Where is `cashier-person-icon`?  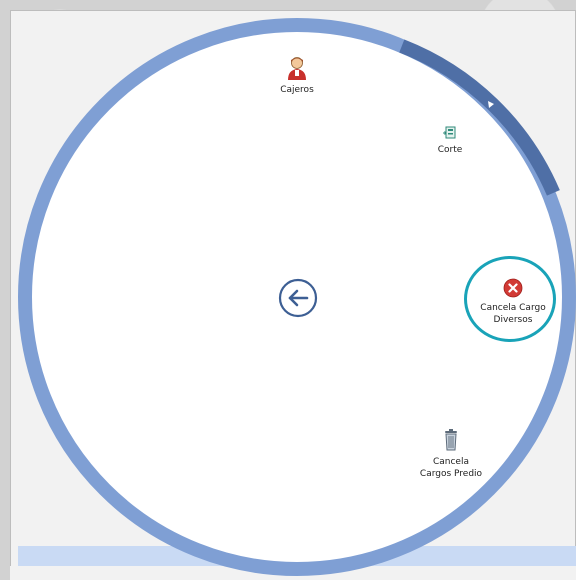
cashier-person-icon is located at coordinates (297, 68).